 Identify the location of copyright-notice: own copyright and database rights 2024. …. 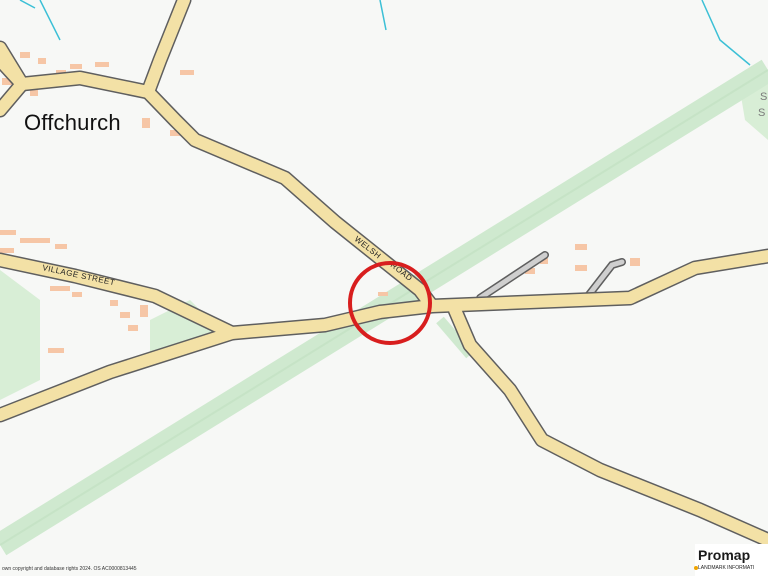
(69, 569).